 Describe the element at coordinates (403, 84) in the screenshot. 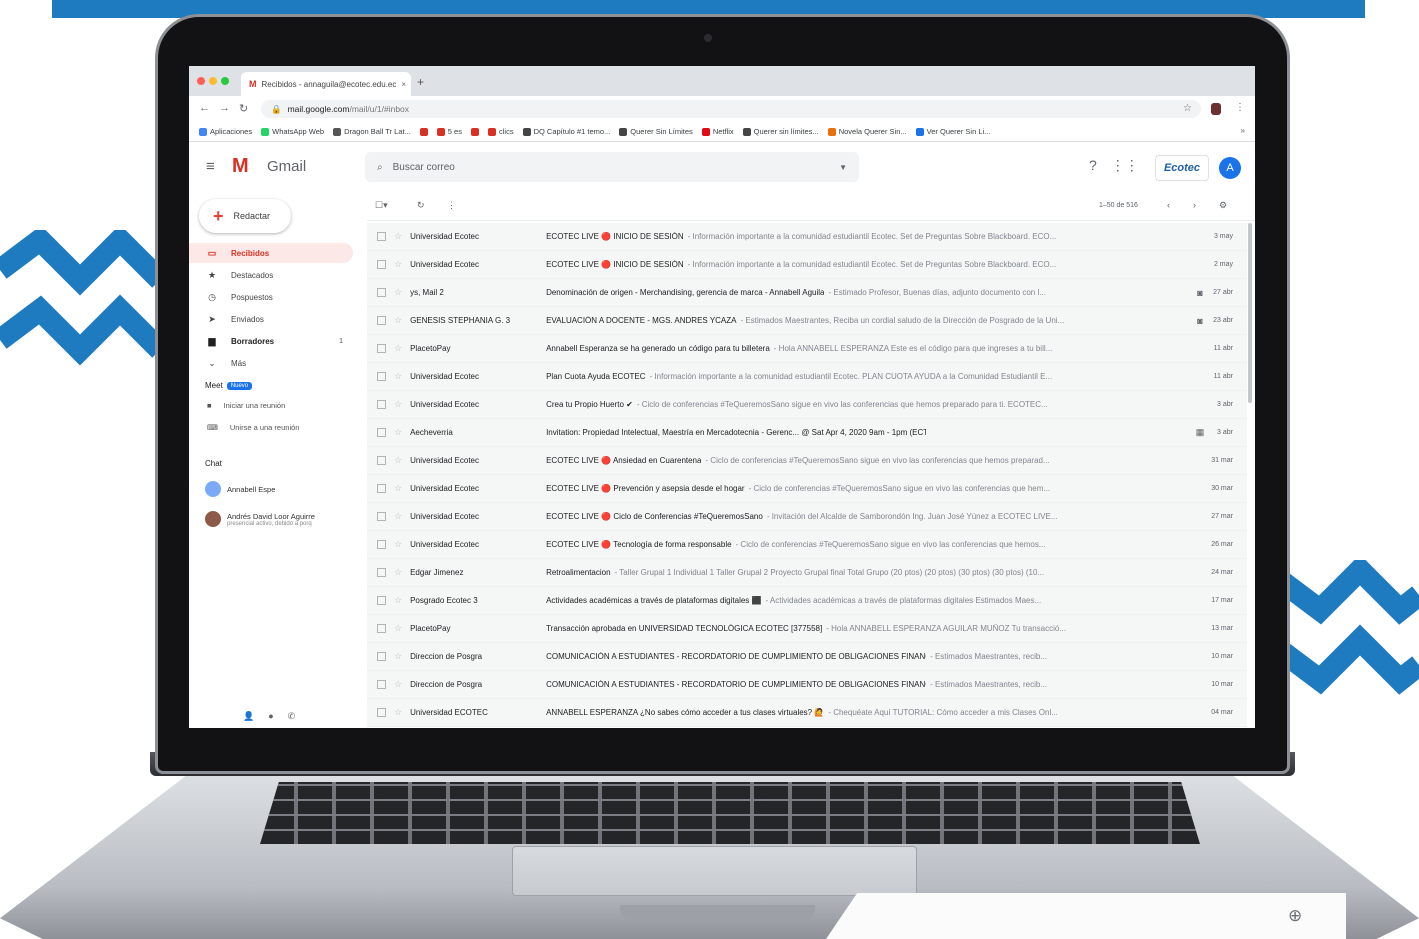

I see `tab-close-icon: ×` at that location.